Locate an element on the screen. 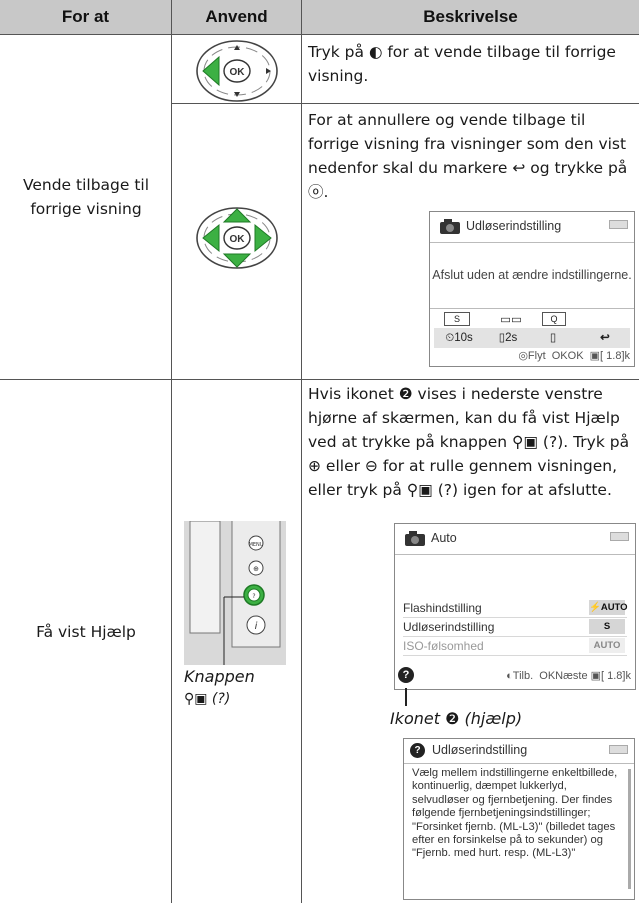 Image resolution: width=639 pixels, height=903 pixels. camera-back-illustration: MENU ⊕ ? i is located at coordinates (235, 593).